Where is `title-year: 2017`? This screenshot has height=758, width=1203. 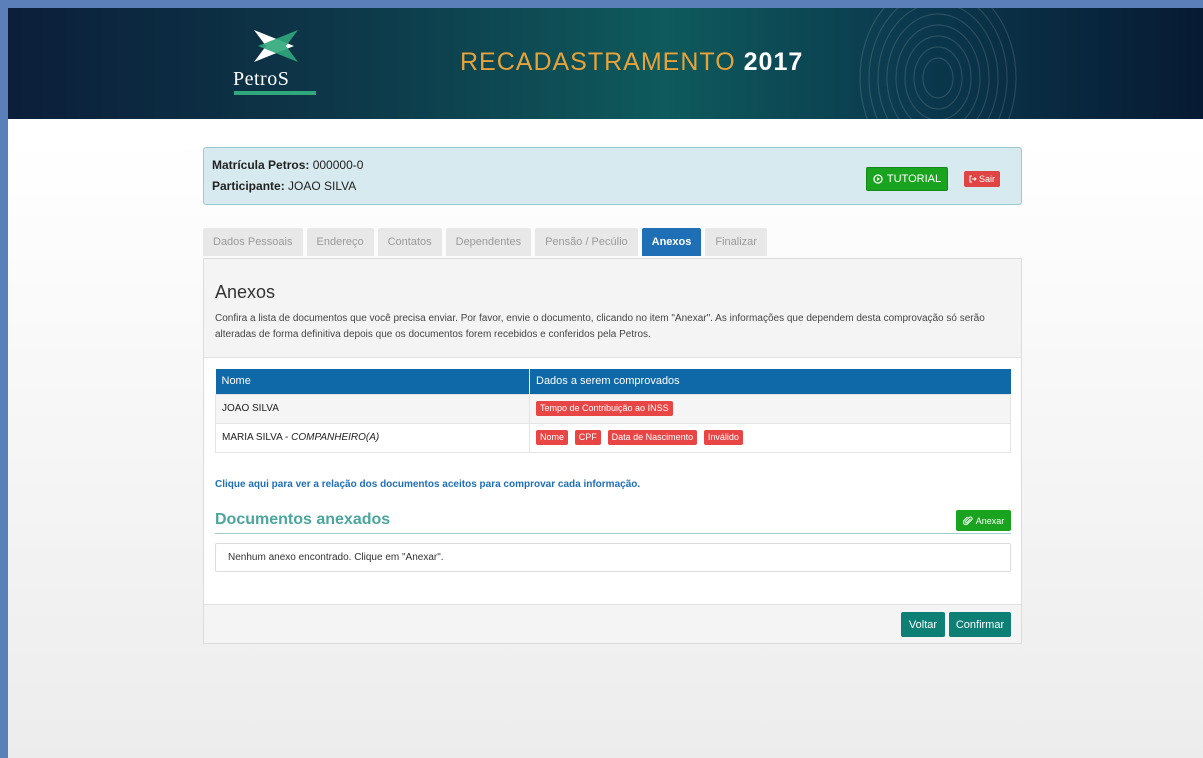 title-year: 2017 is located at coordinates (773, 62).